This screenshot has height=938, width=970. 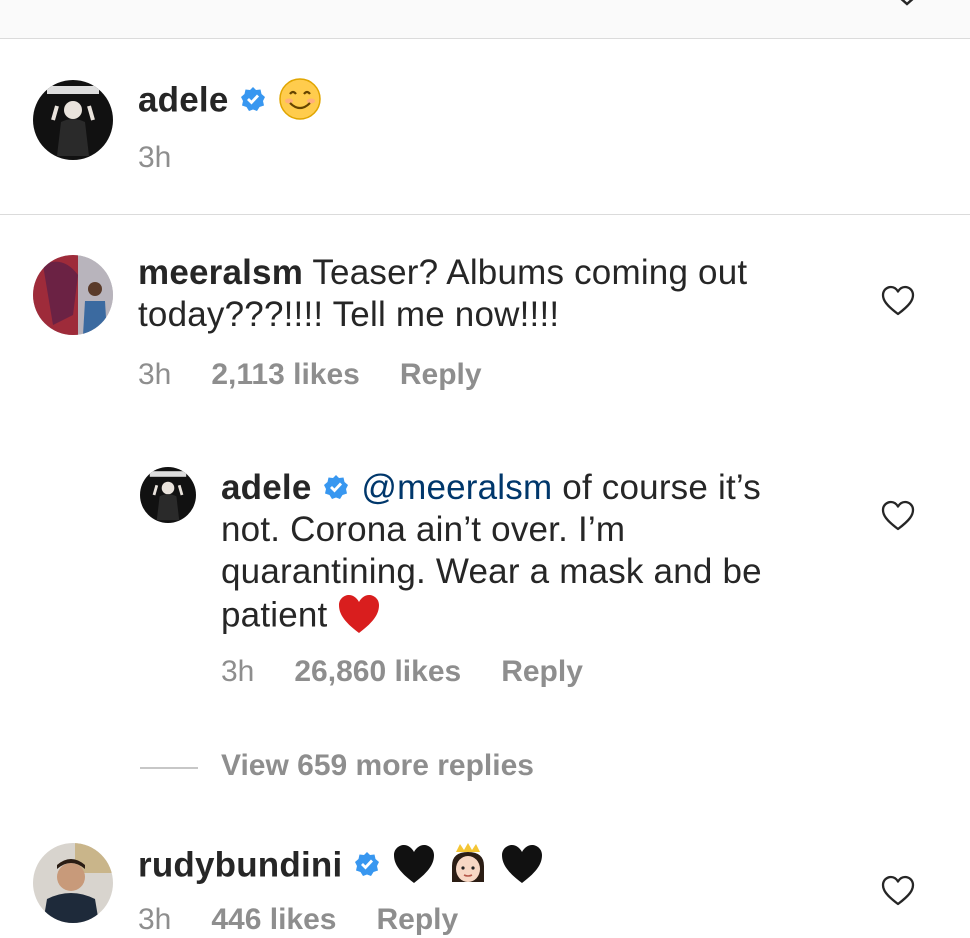 What do you see at coordinates (169, 768) in the screenshot?
I see `view-more-line` at bounding box center [169, 768].